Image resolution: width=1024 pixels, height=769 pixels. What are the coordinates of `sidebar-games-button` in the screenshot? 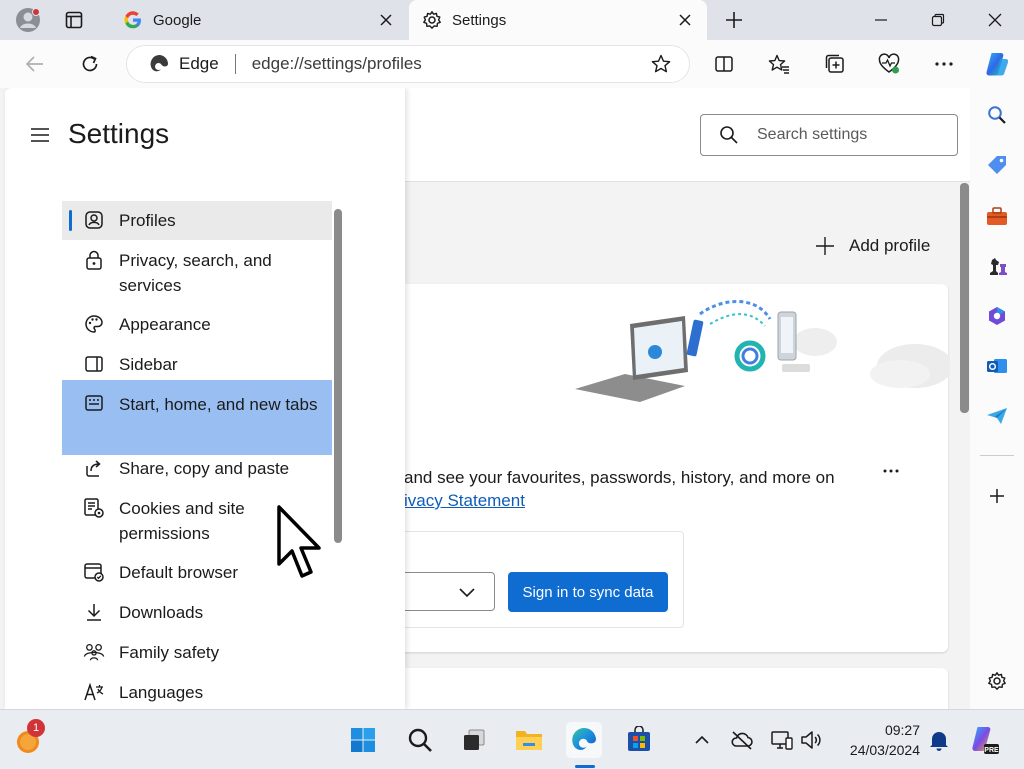 It's located at (997, 266).